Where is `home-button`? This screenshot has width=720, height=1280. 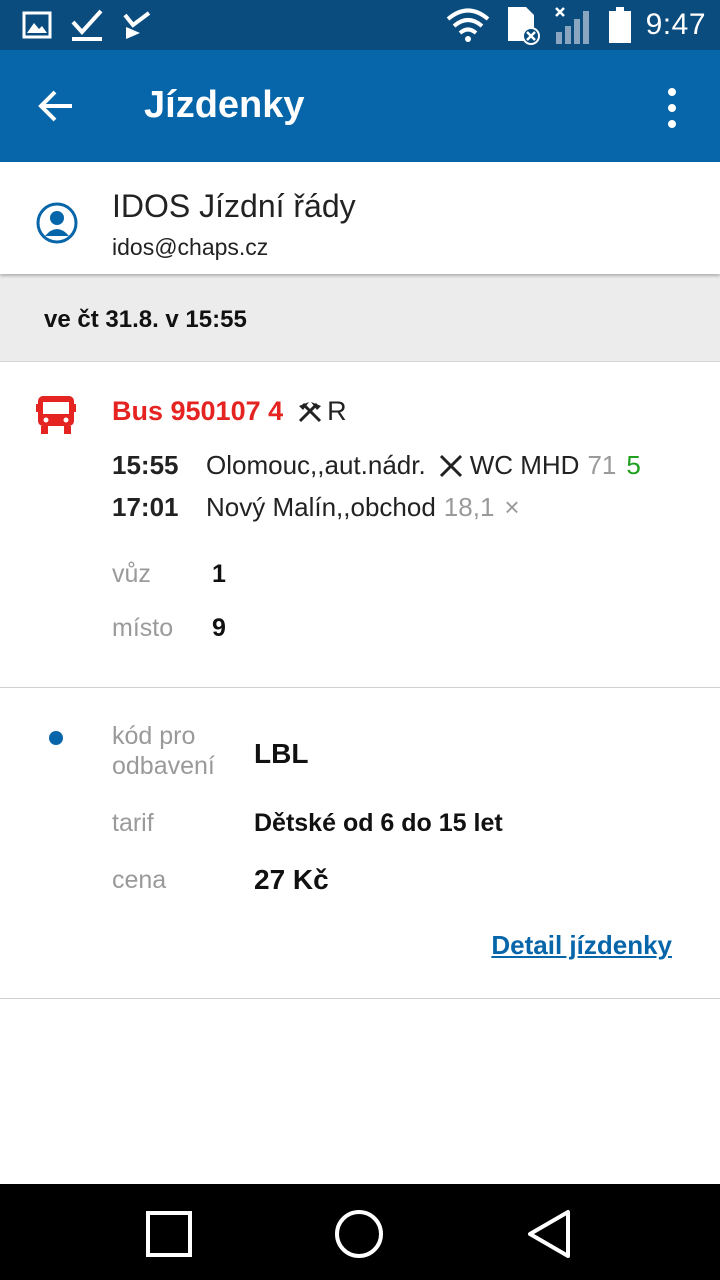 home-button is located at coordinates (359, 1234).